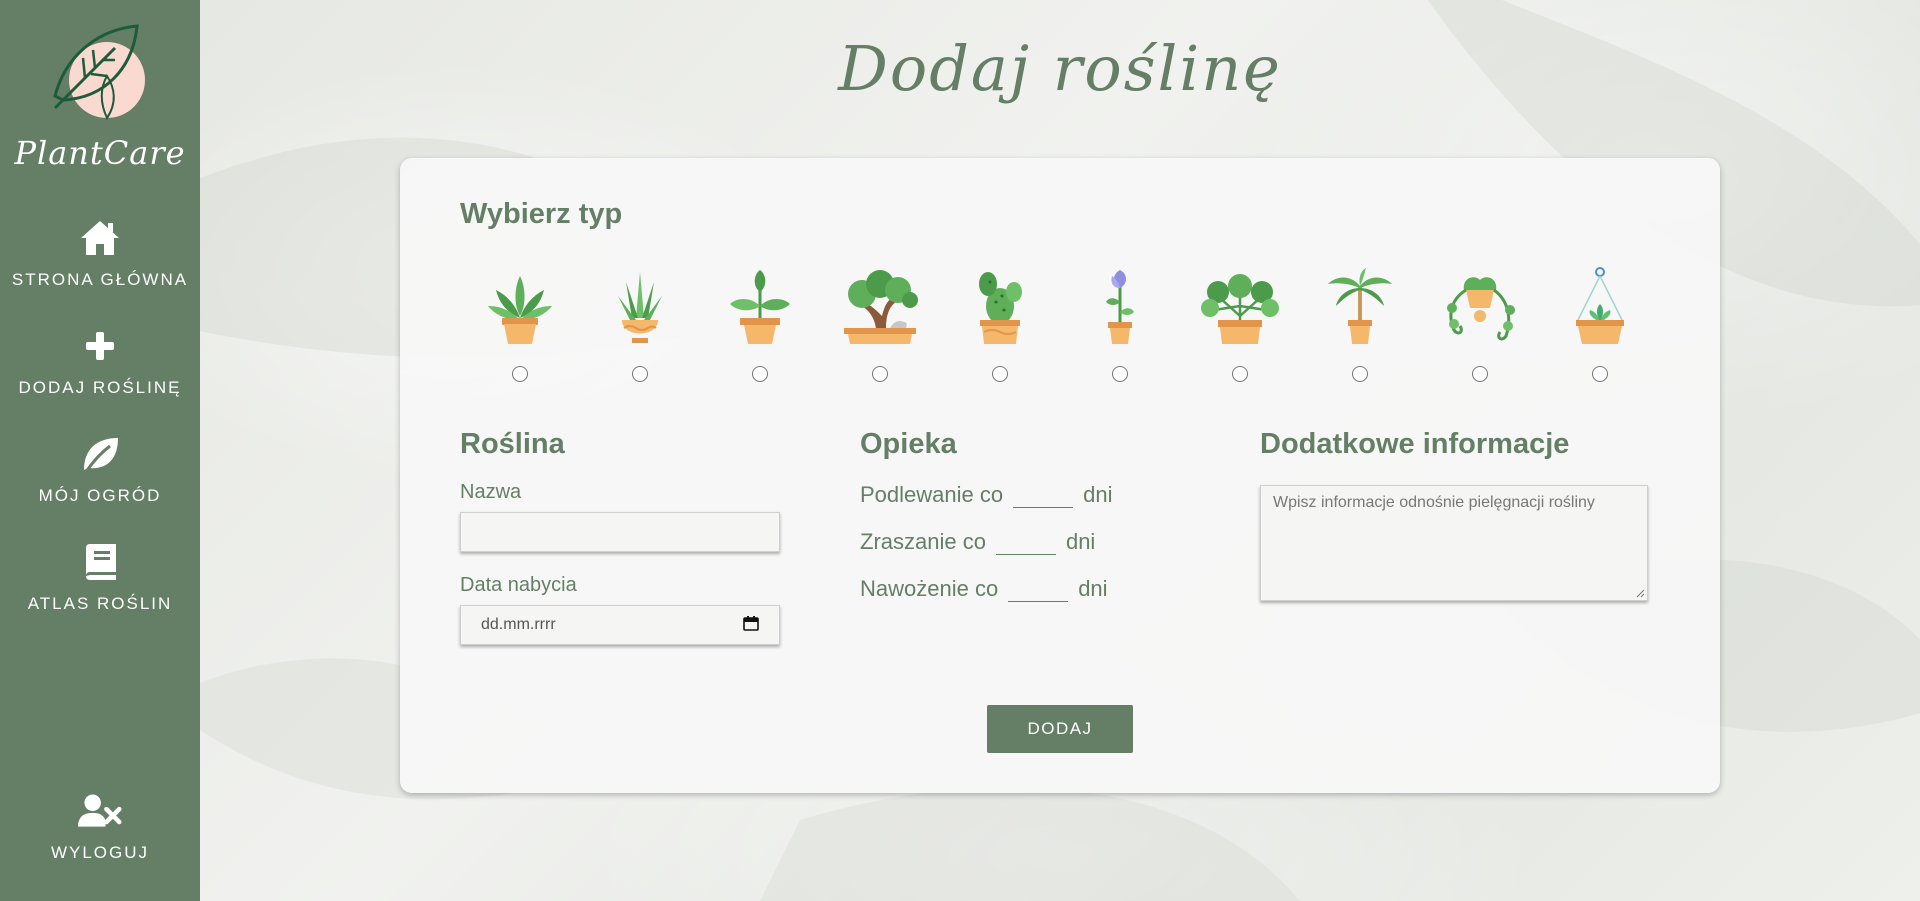 The height and width of the screenshot is (901, 1920). I want to click on info-section-title: Dodatkowe informacje, so click(1415, 444).